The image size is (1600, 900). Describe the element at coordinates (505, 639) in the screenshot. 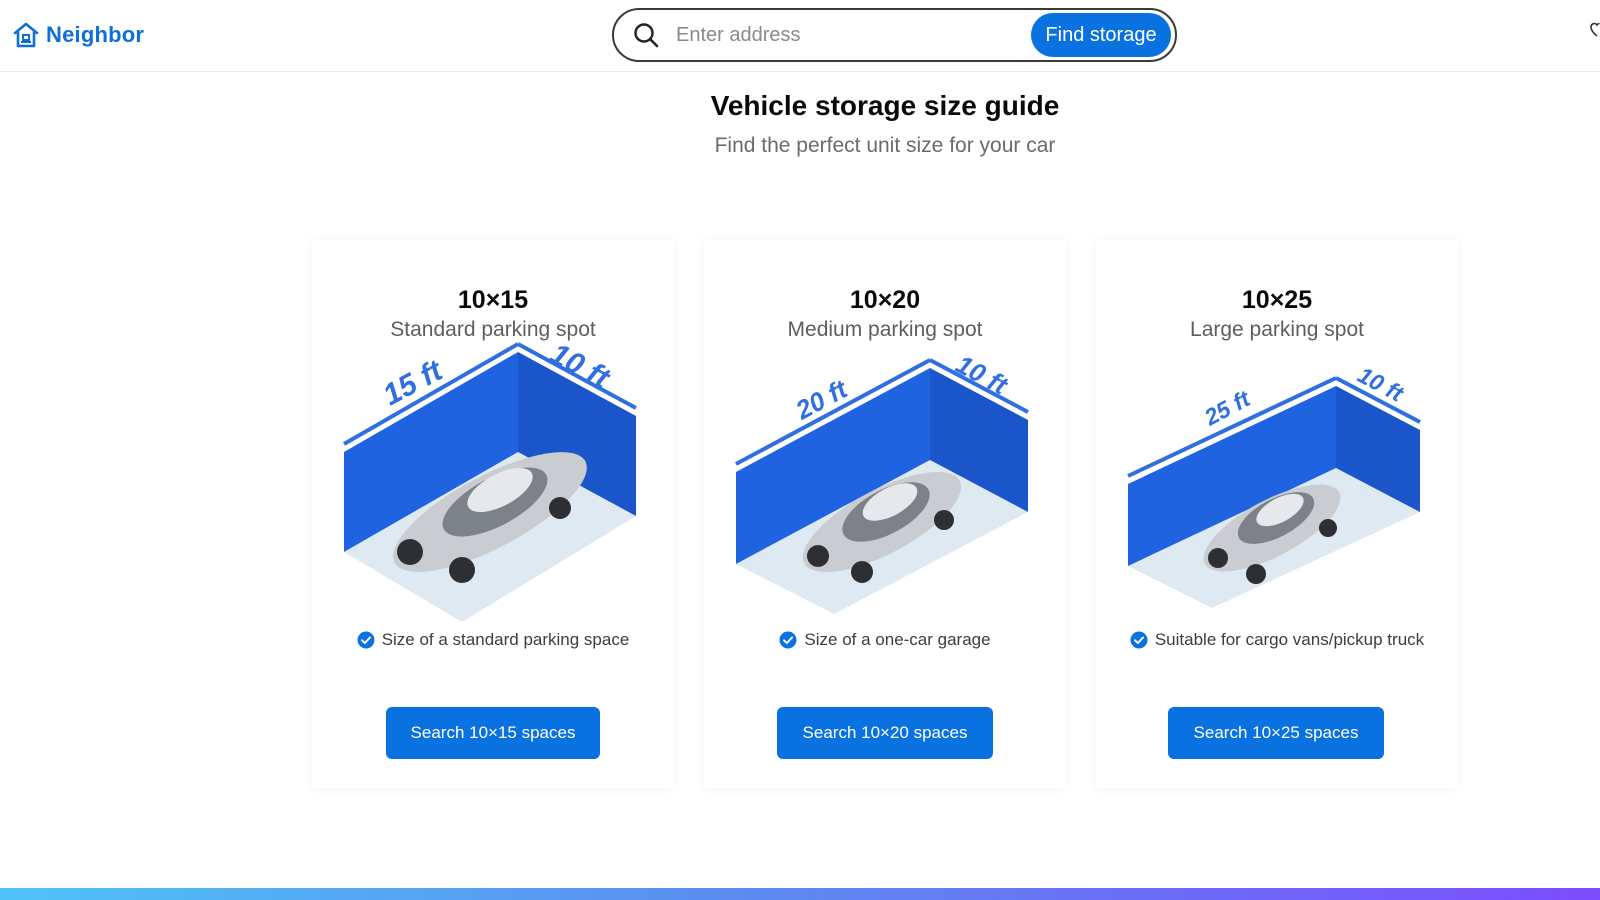

I see `feature-text: Size of a standard parking space` at that location.